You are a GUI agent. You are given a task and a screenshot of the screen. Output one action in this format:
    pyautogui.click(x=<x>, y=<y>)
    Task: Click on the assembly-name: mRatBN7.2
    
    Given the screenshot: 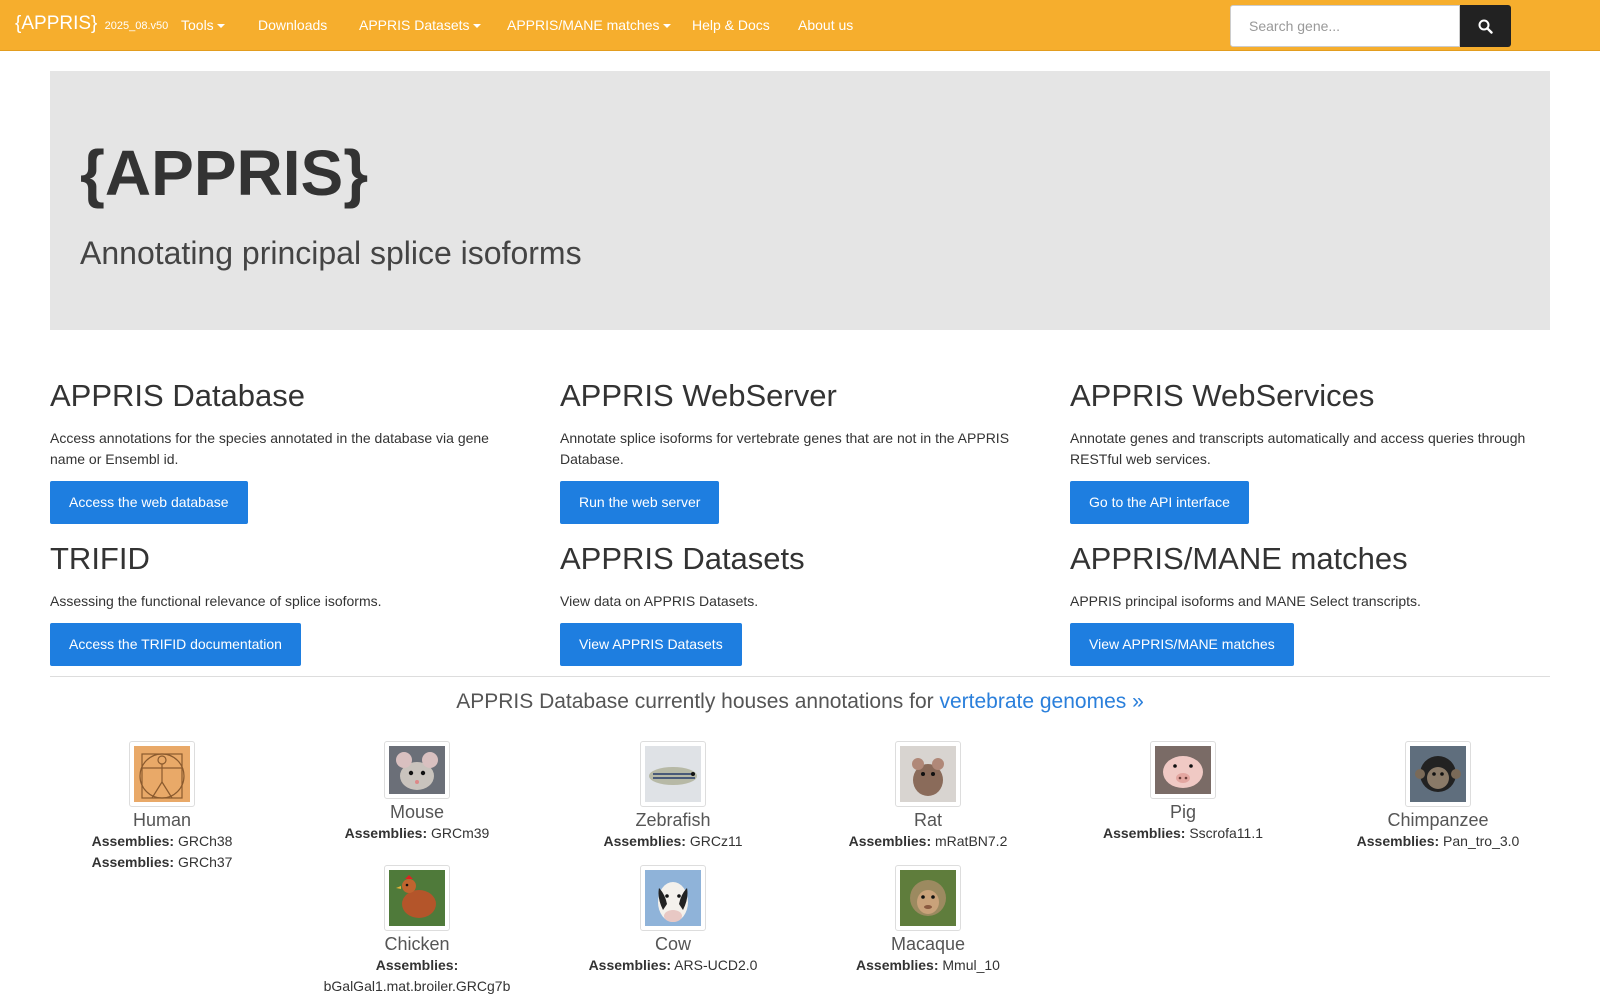 What is the action you would take?
    pyautogui.click(x=971, y=841)
    